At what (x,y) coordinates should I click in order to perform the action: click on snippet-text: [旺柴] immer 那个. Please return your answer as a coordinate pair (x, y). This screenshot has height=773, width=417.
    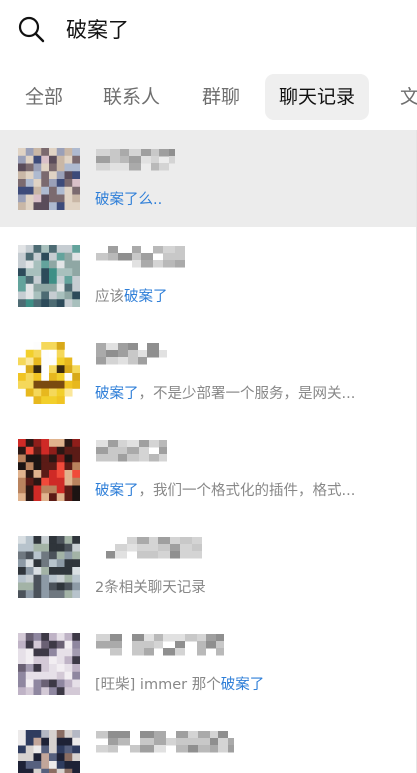
    Looking at the image, I should click on (158, 685).